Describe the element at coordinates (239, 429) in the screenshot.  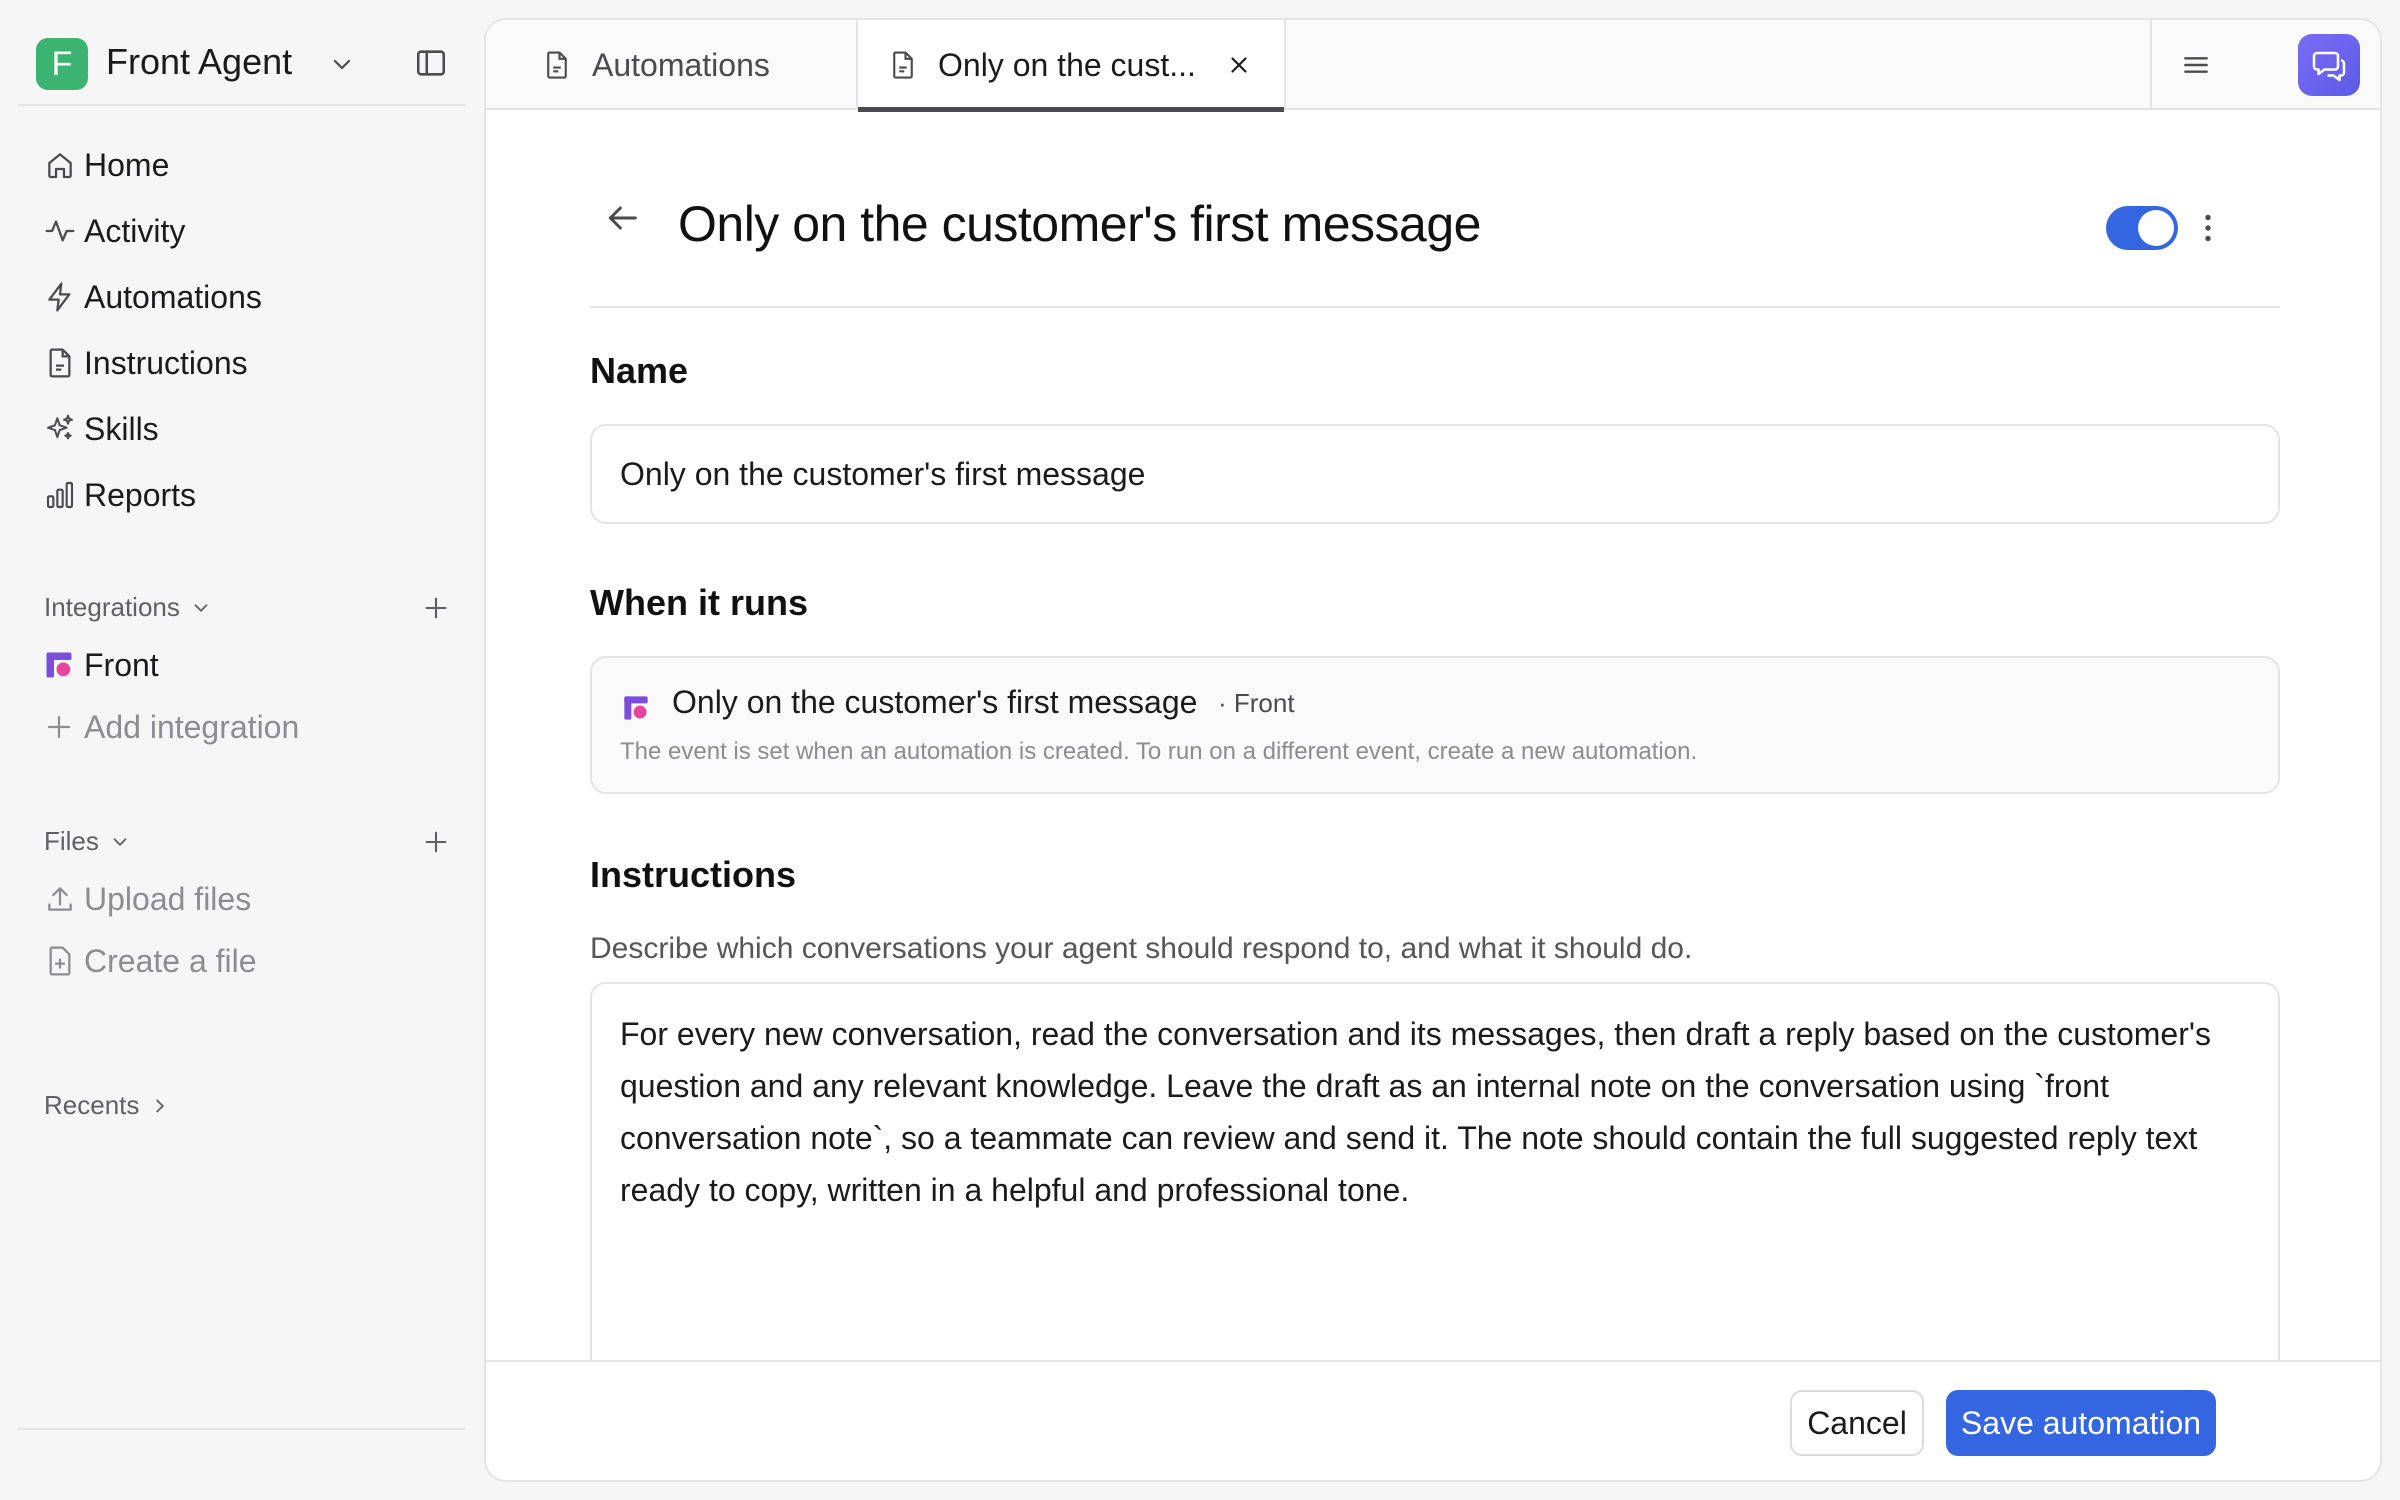
I see `sidebar-item-skills: Skills` at that location.